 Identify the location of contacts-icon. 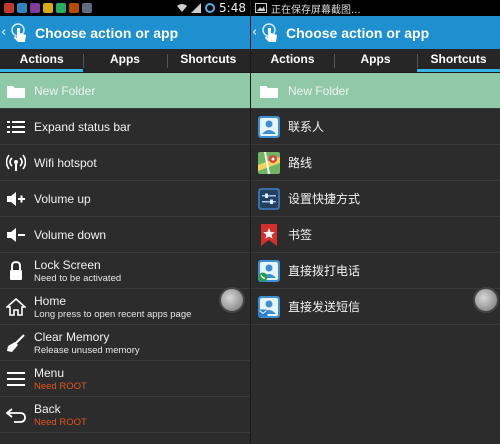
(269, 127).